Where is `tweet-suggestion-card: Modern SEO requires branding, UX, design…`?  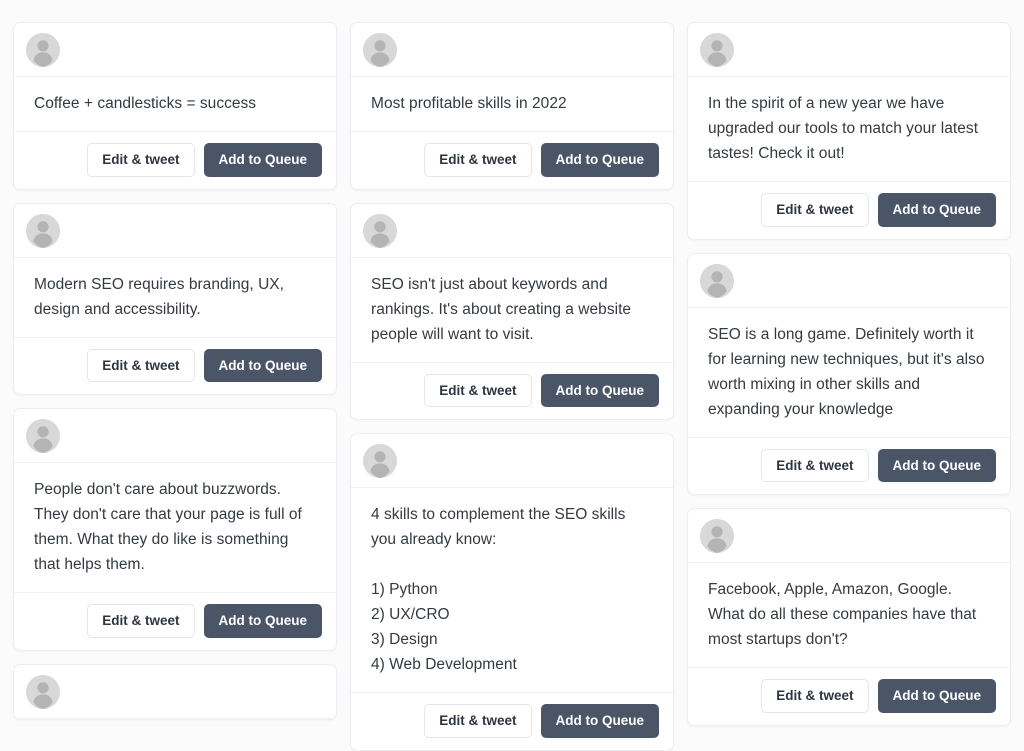
tweet-suggestion-card: Modern SEO requires branding, UX, design… is located at coordinates (175, 298).